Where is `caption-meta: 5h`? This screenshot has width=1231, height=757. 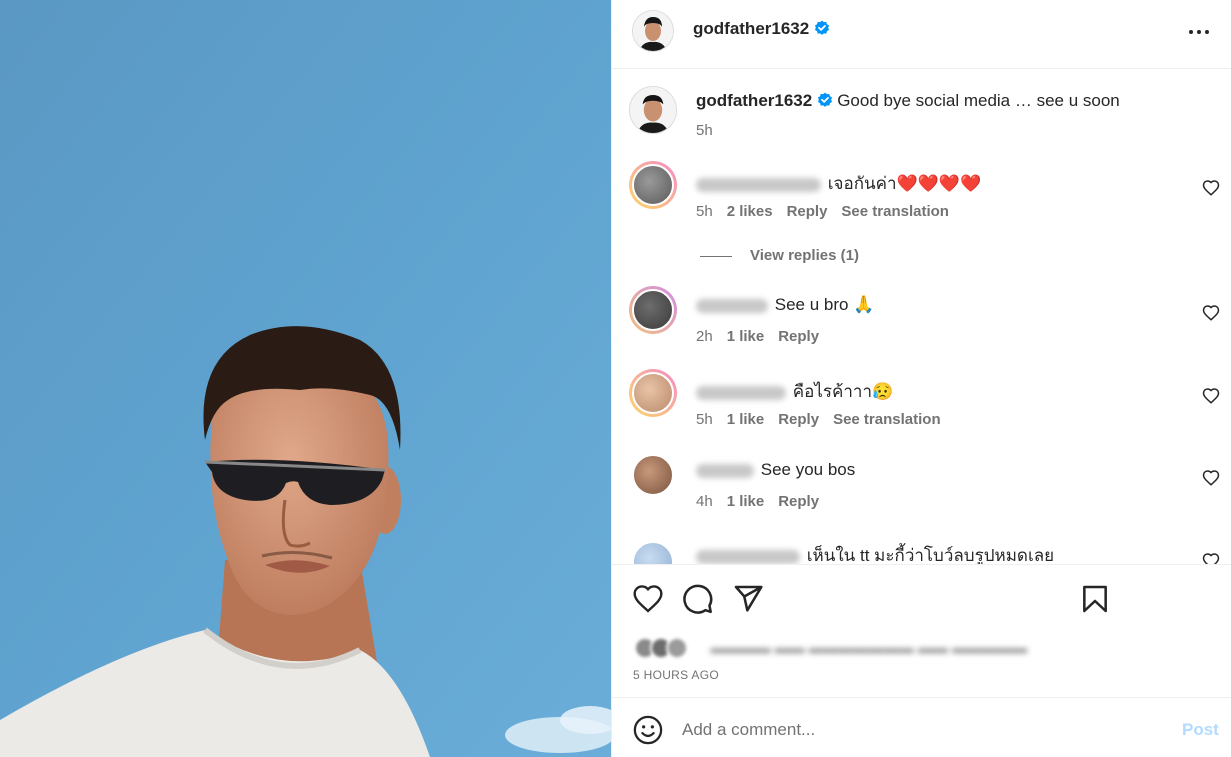
caption-meta: 5h is located at coordinates (711, 130).